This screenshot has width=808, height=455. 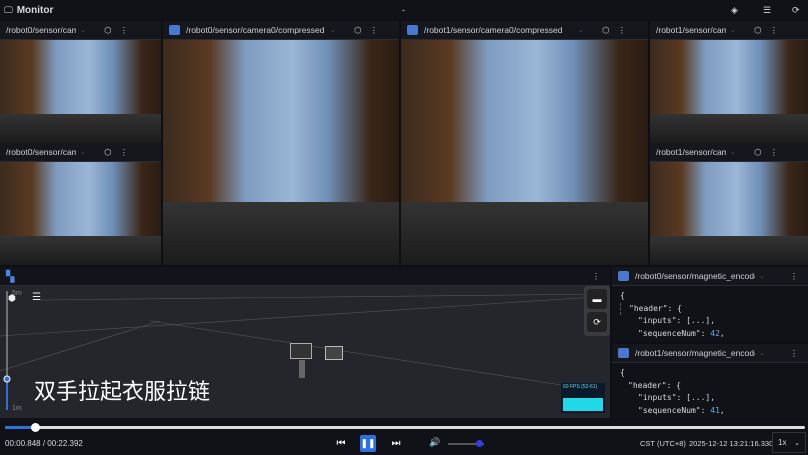 What do you see at coordinates (597, 322) in the screenshot?
I see `reset-view-button: ⟳` at bounding box center [597, 322].